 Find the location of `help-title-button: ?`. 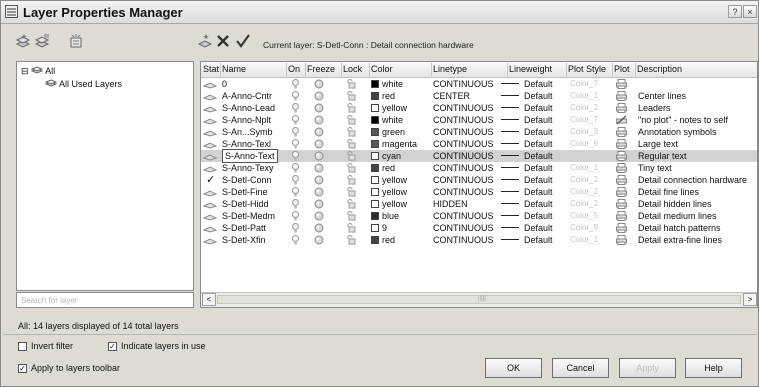

help-title-button: ? is located at coordinates (735, 11).